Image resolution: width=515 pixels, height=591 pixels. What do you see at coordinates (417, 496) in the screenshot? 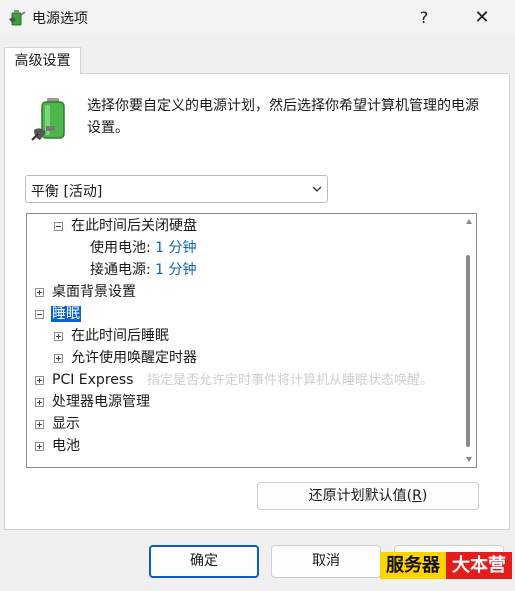
I see `restore-accel-key: R` at bounding box center [417, 496].